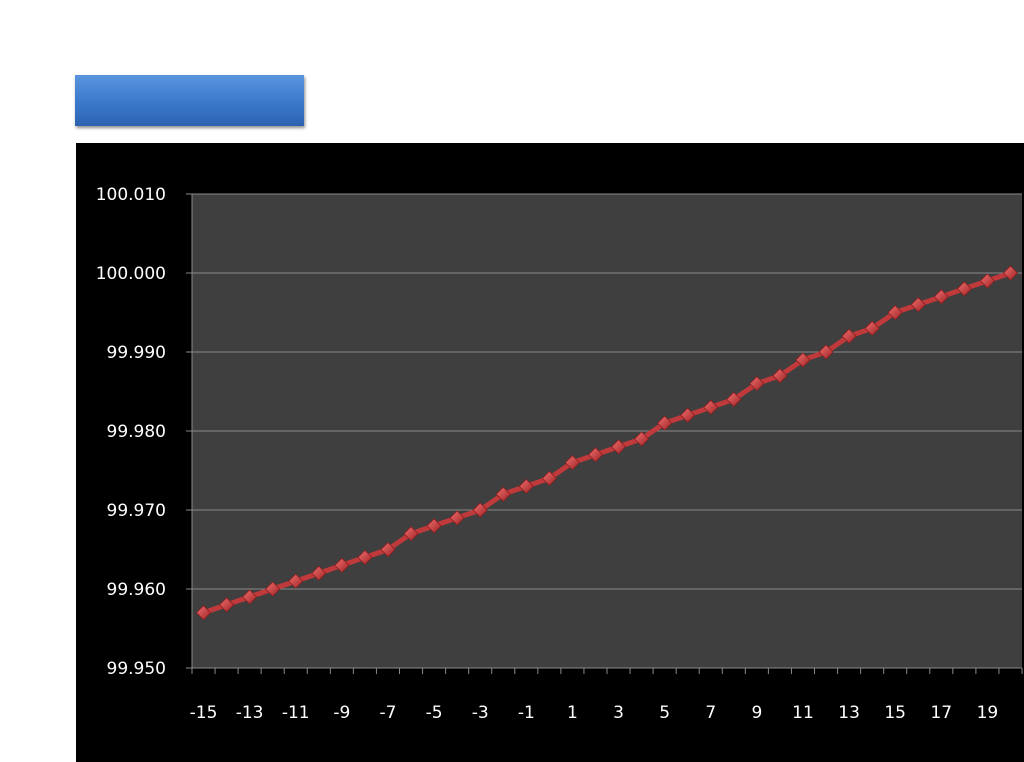 The image size is (1024, 762). What do you see at coordinates (710, 713) in the screenshot?
I see `x-tick-label: 7` at bounding box center [710, 713].